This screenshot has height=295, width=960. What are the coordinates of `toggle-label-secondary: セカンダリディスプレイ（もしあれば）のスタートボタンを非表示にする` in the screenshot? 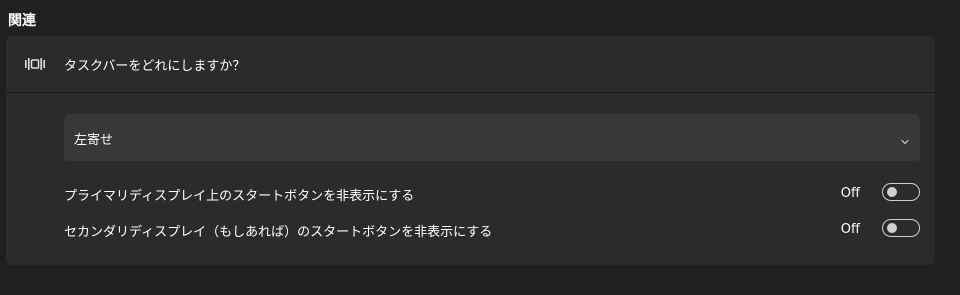 It's located at (278, 232).